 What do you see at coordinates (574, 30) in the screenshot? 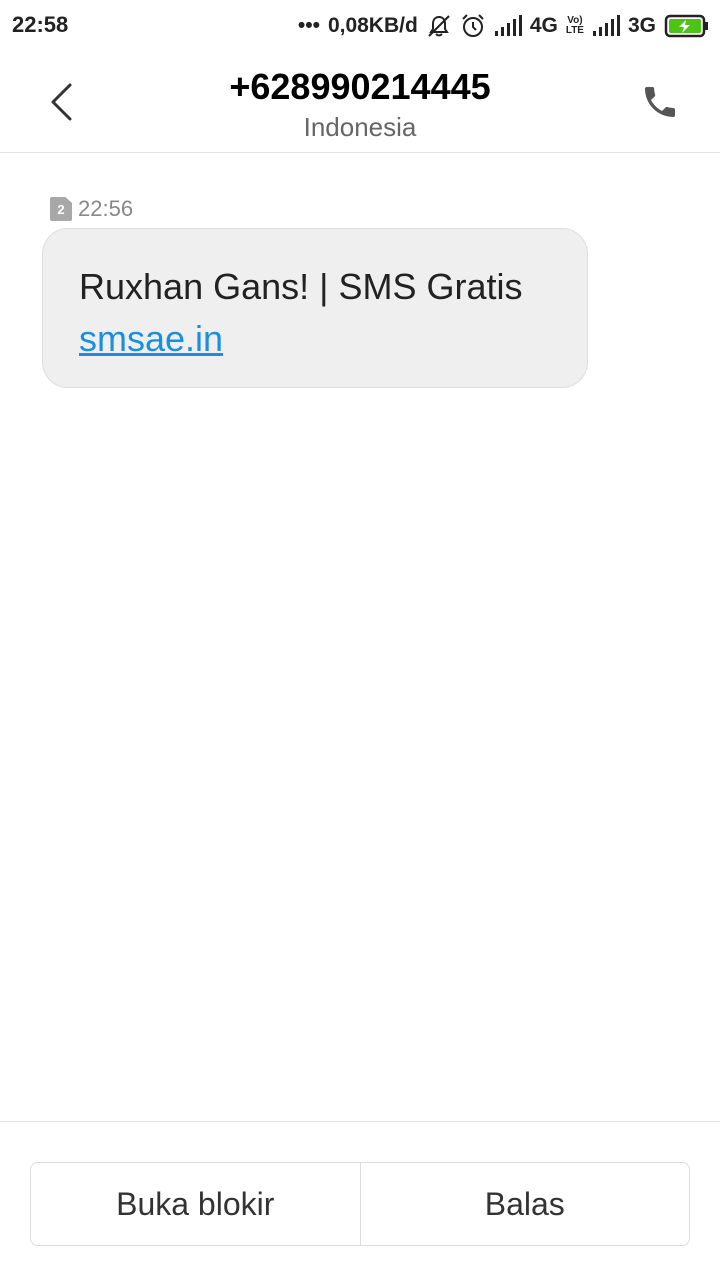
I see `volte-bottom-label: LTE` at bounding box center [574, 30].